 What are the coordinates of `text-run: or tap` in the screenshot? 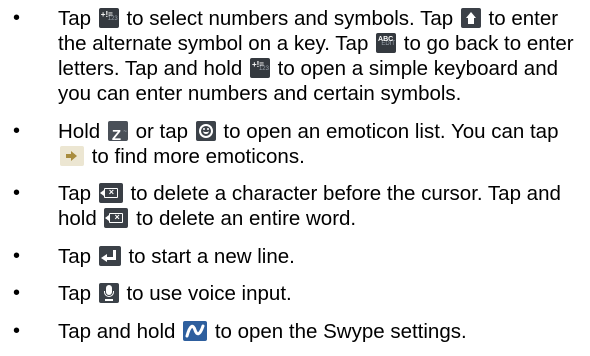 It's located at (161, 131).